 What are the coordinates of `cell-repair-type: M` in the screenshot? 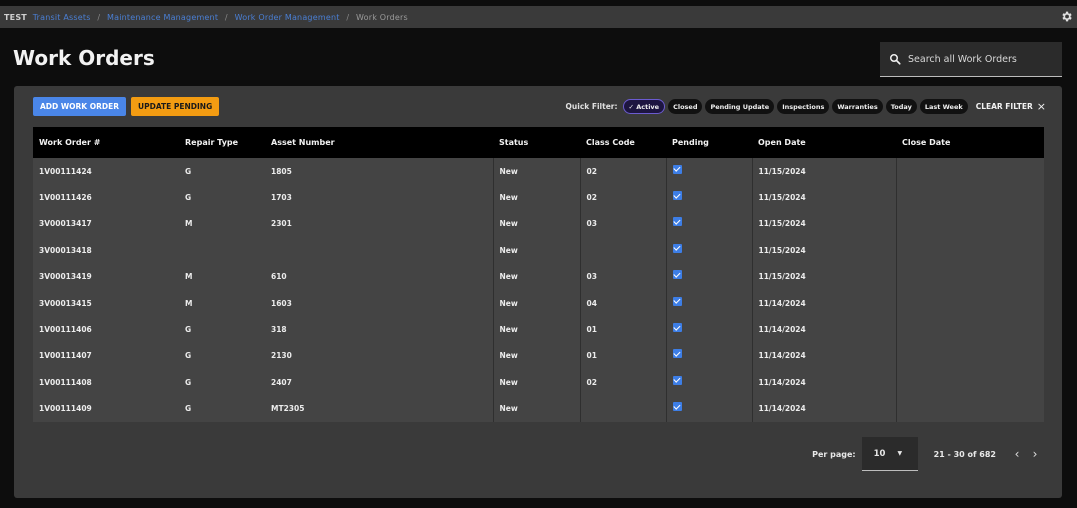 It's located at (189, 224).